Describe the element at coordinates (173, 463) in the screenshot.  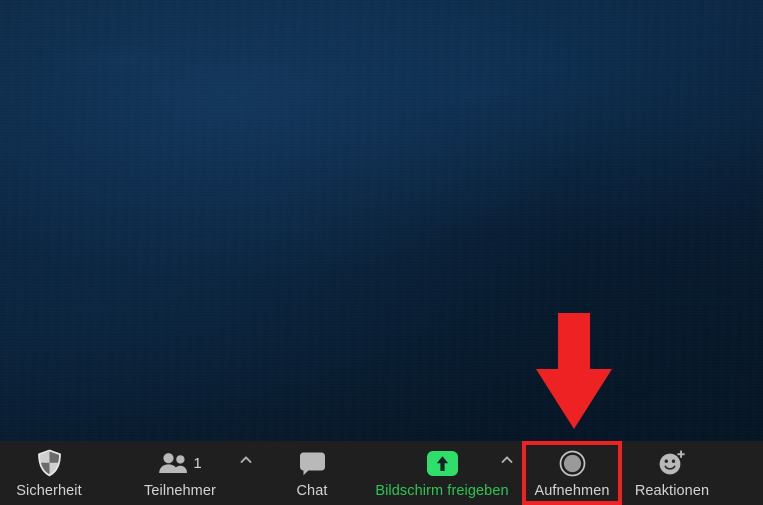
I see `people-icon` at that location.